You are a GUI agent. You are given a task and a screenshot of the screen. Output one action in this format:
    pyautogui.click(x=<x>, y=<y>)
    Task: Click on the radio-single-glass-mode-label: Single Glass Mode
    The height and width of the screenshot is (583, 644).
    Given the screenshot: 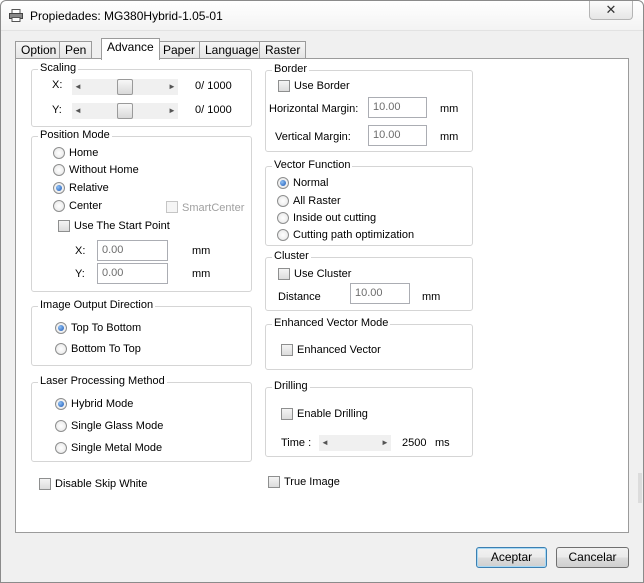 What is the action you would take?
    pyautogui.click(x=117, y=426)
    